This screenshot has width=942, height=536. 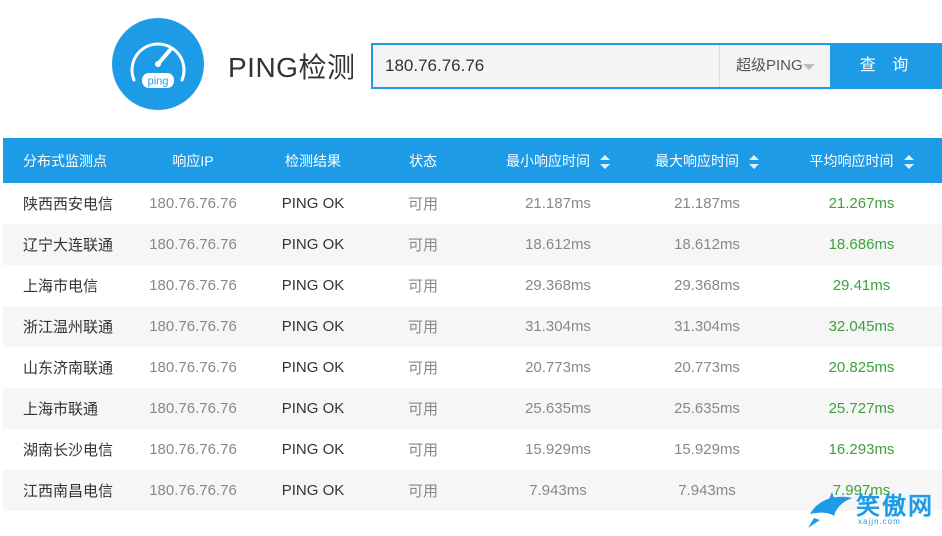 What do you see at coordinates (707, 367) in the screenshot?
I see `cell-max: 20.773ms` at bounding box center [707, 367].